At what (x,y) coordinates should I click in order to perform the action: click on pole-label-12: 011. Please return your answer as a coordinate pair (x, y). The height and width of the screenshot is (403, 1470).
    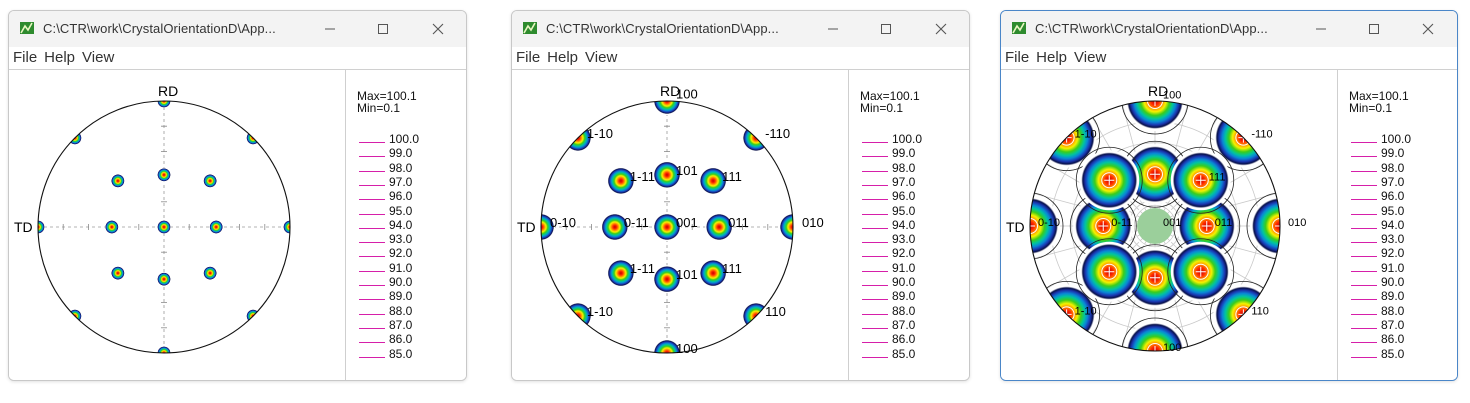
    Looking at the image, I should click on (738, 222).